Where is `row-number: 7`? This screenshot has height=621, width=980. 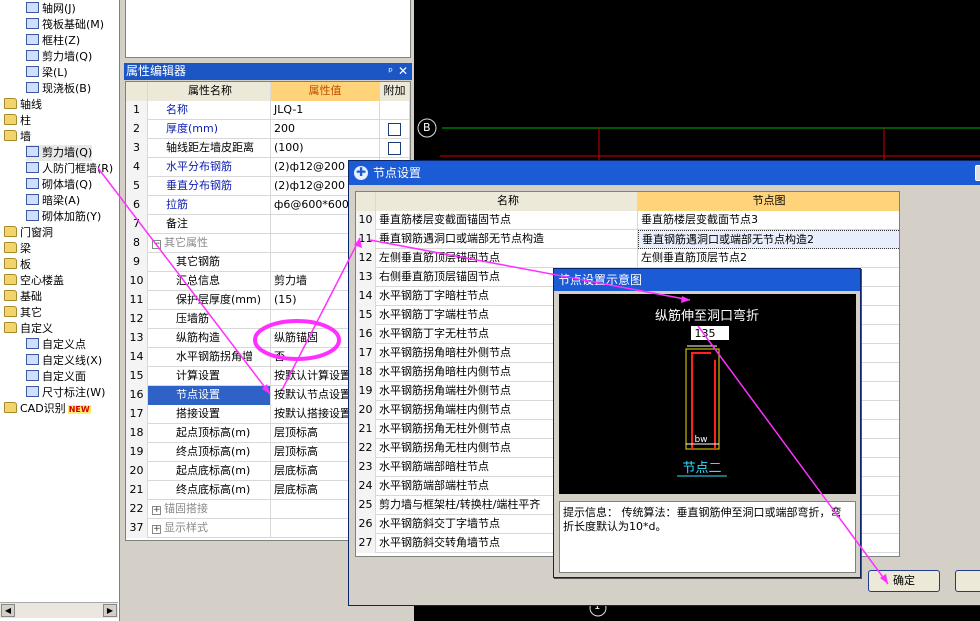
row-number: 7 is located at coordinates (137, 224).